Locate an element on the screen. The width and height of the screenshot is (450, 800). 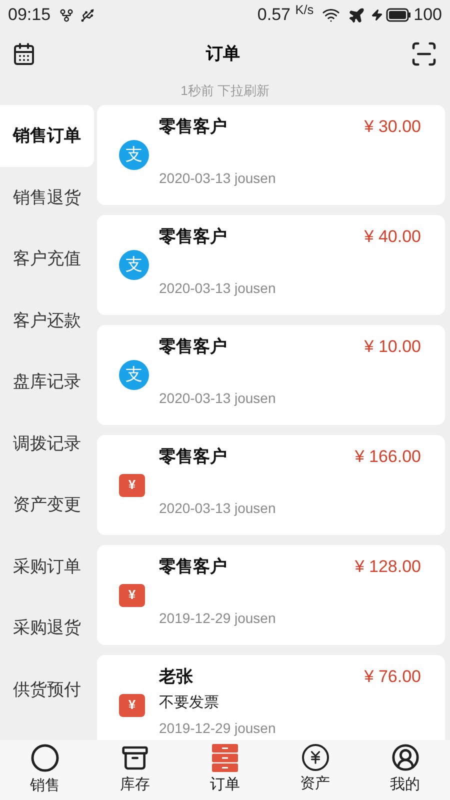
order-amount: ¥ 166.00 is located at coordinates (387, 457).